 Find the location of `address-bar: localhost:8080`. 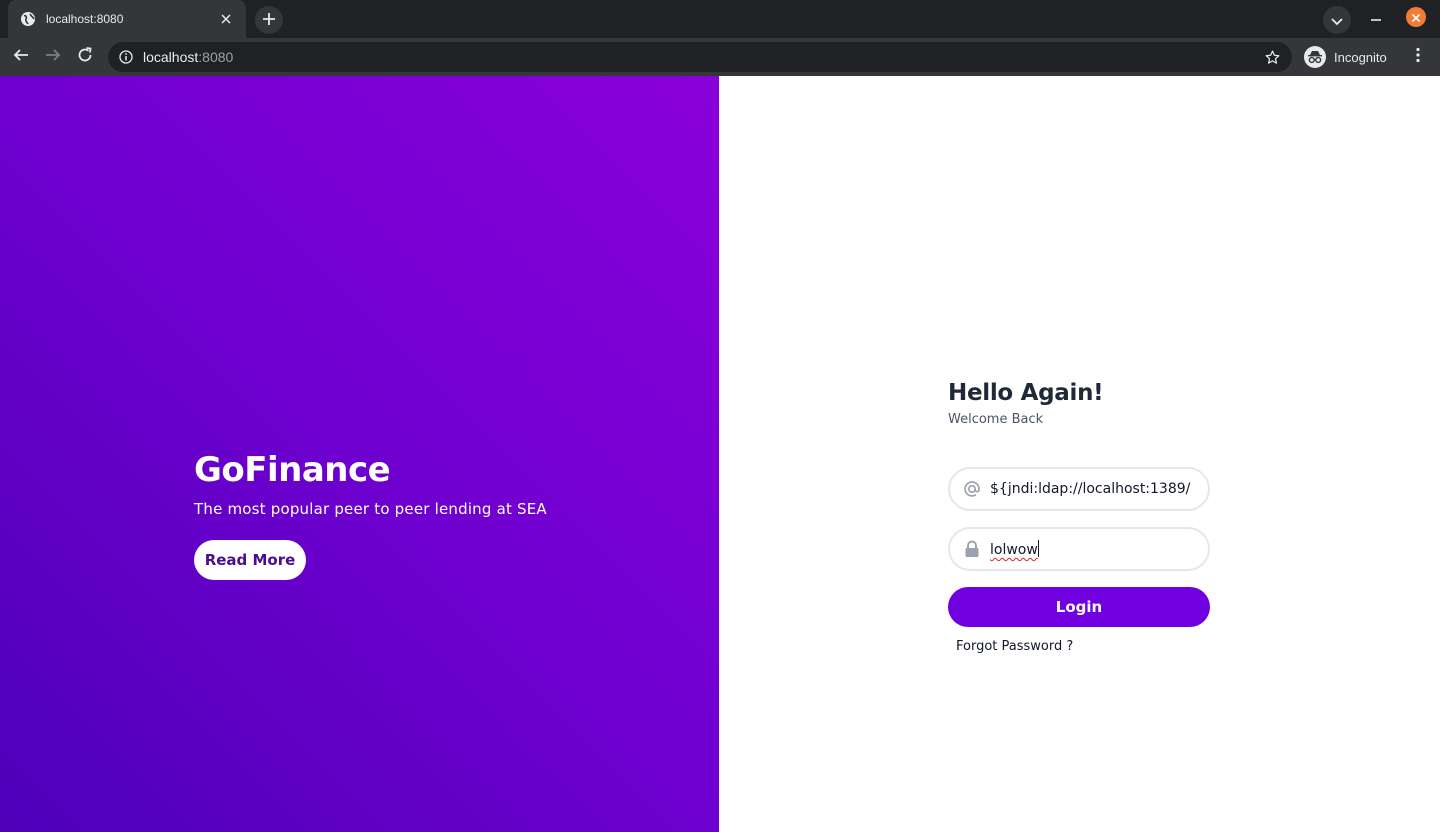

address-bar: localhost:8080 is located at coordinates (700, 57).